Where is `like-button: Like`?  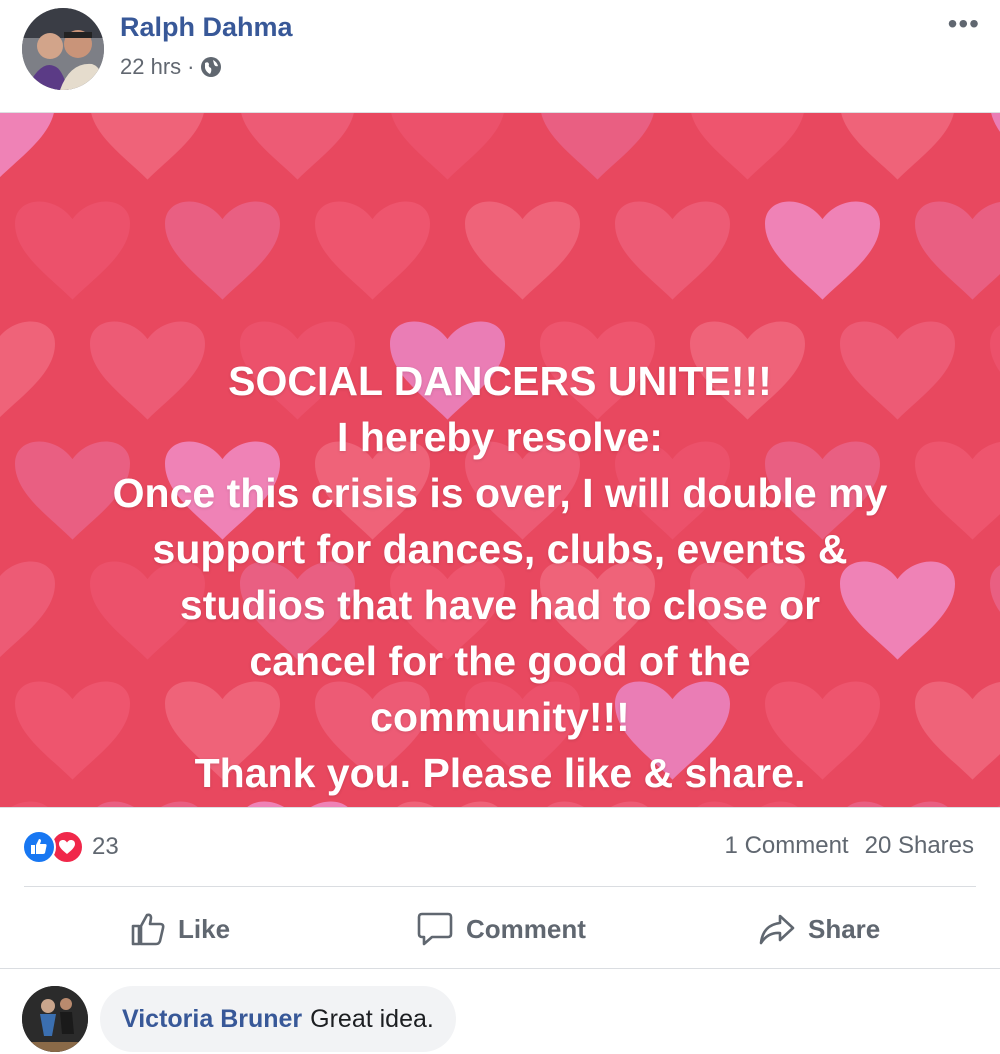
like-button: Like is located at coordinates (180, 929).